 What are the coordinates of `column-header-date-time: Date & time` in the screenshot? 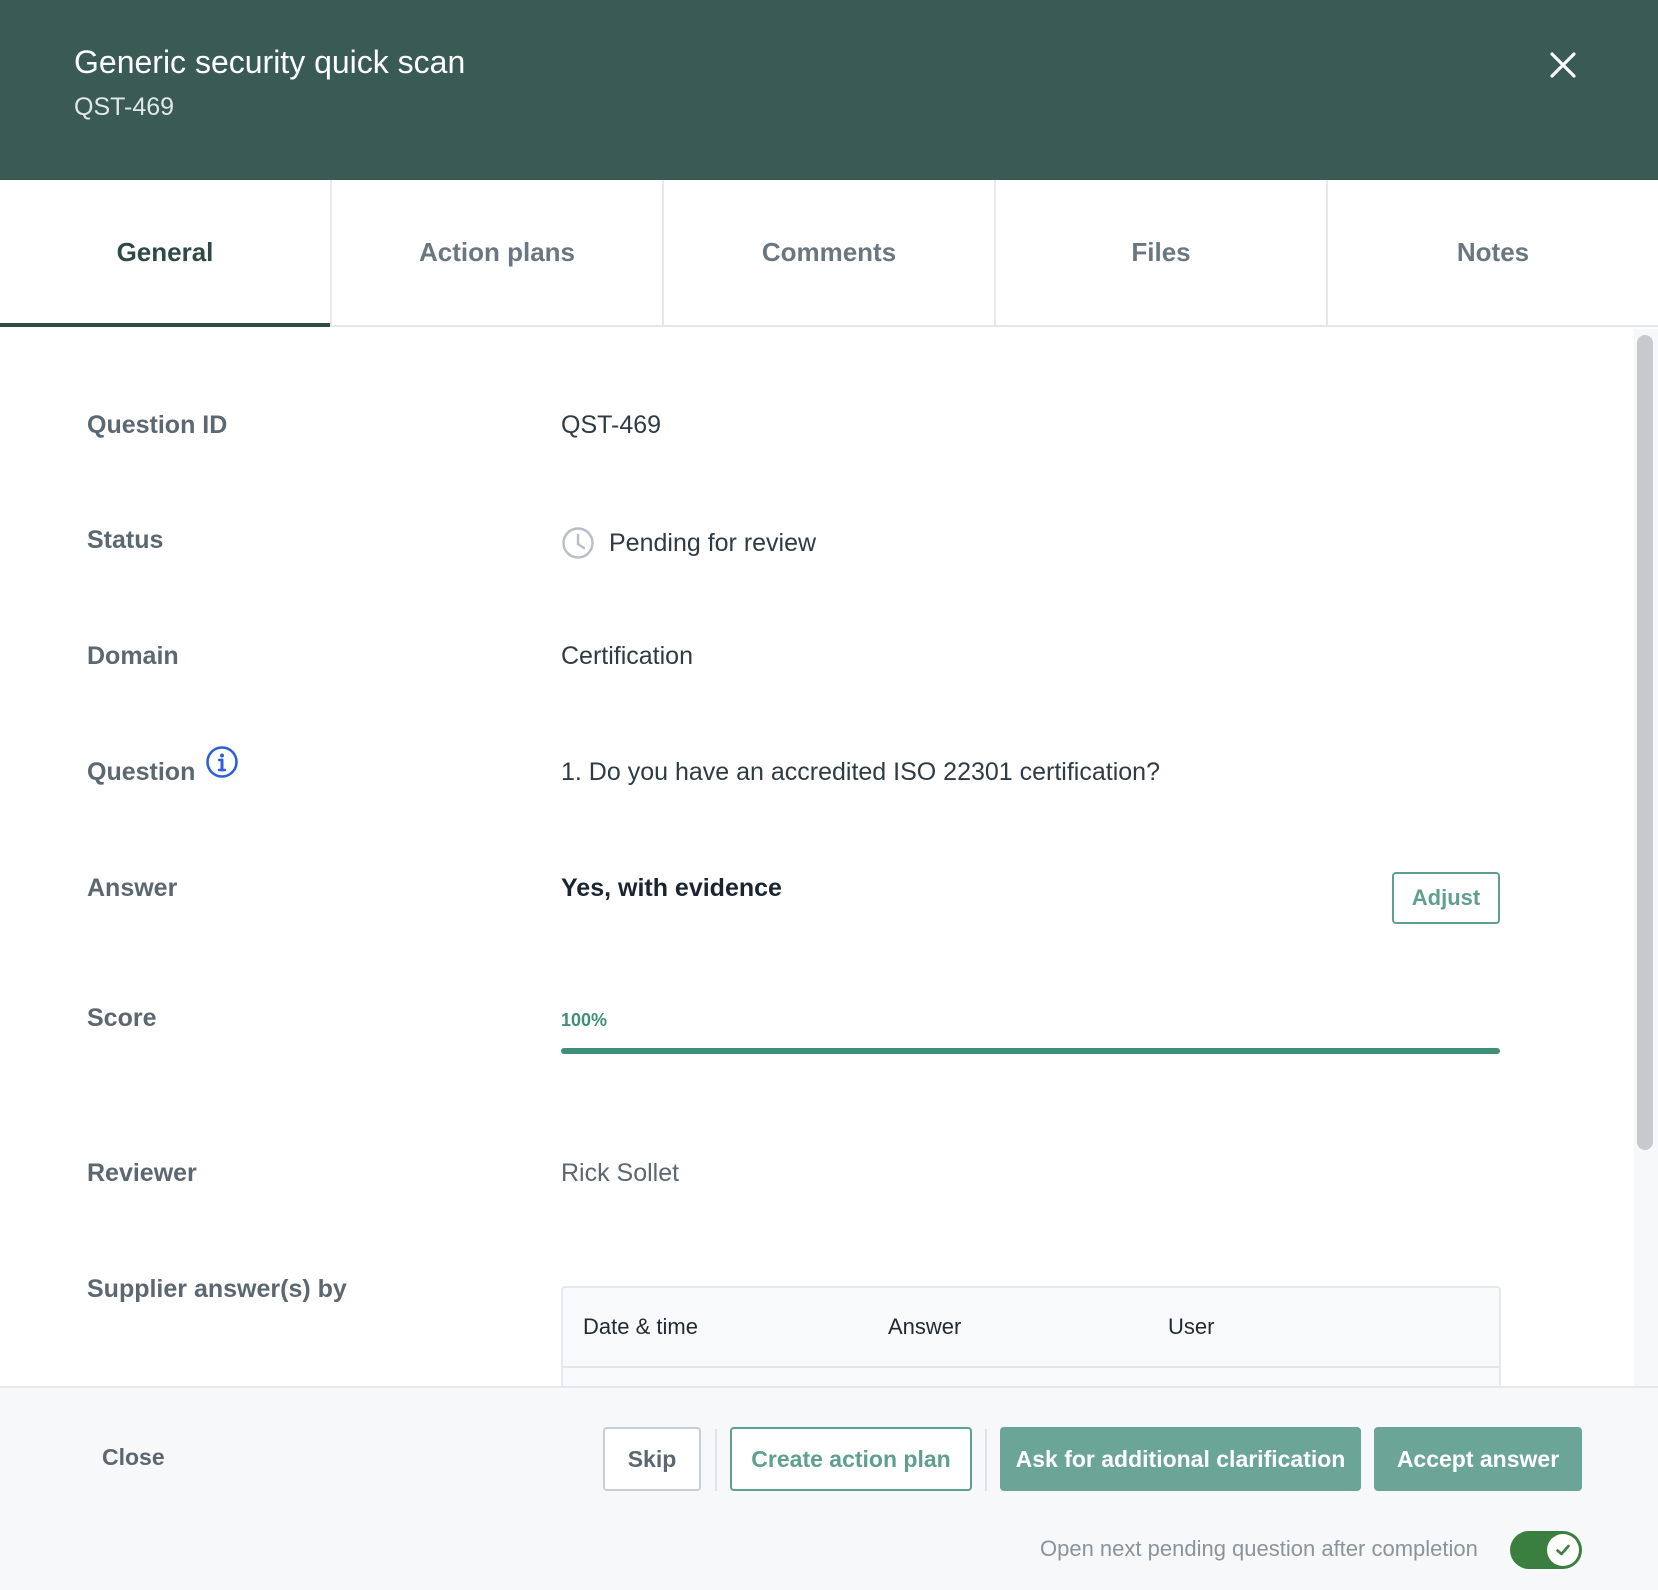 It's located at (640, 1326).